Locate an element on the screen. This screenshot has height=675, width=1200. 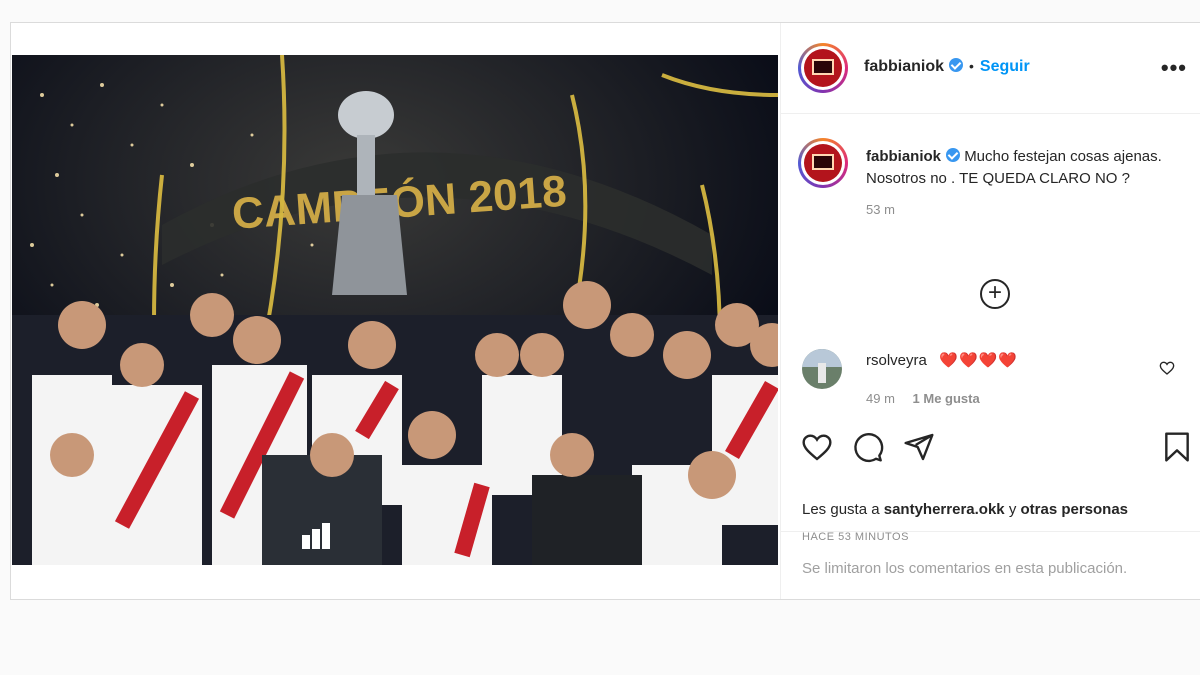
comment-item: rsolveyra ❤️❤️❤️❤️ is located at coordinates (942, 360).